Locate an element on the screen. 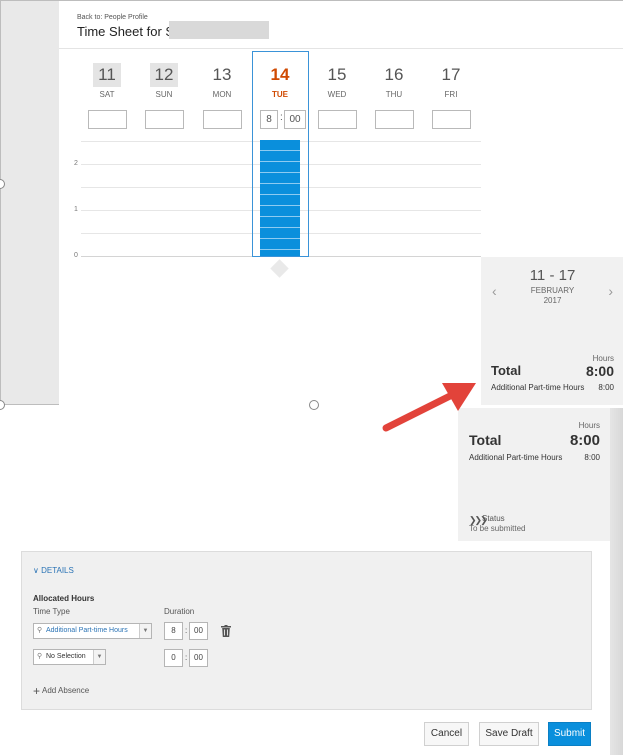  status-label: Status is located at coordinates (493, 518).